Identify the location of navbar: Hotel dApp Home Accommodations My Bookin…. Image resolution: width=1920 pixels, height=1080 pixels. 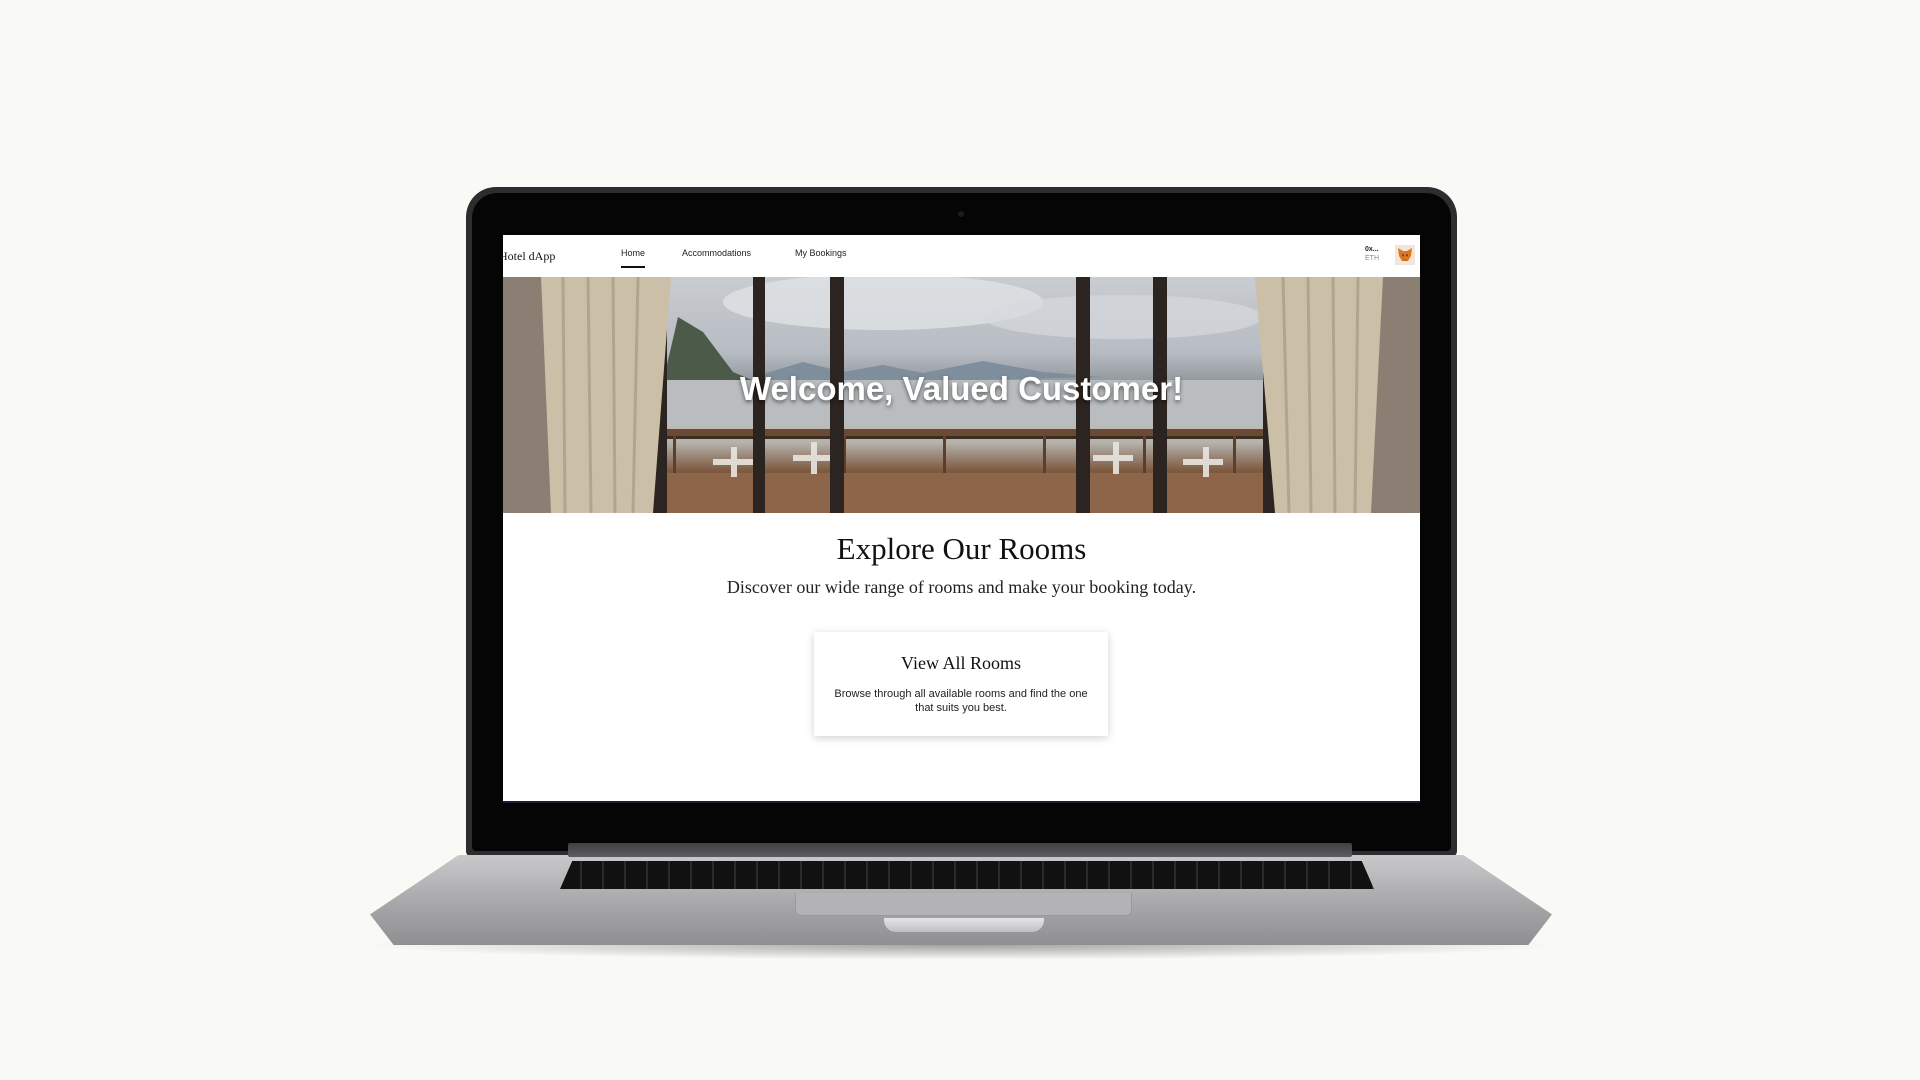
(961, 256).